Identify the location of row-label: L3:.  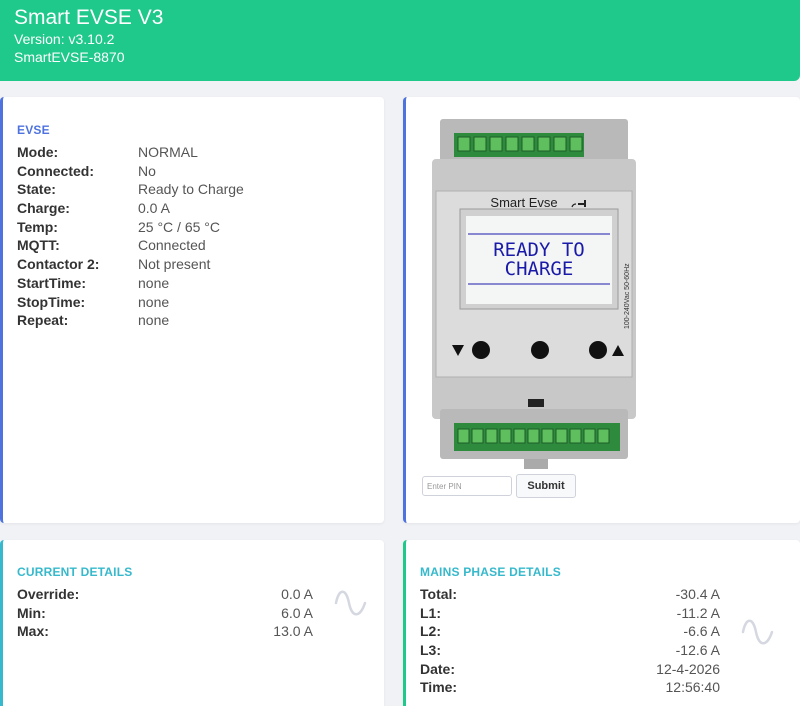
(430, 650).